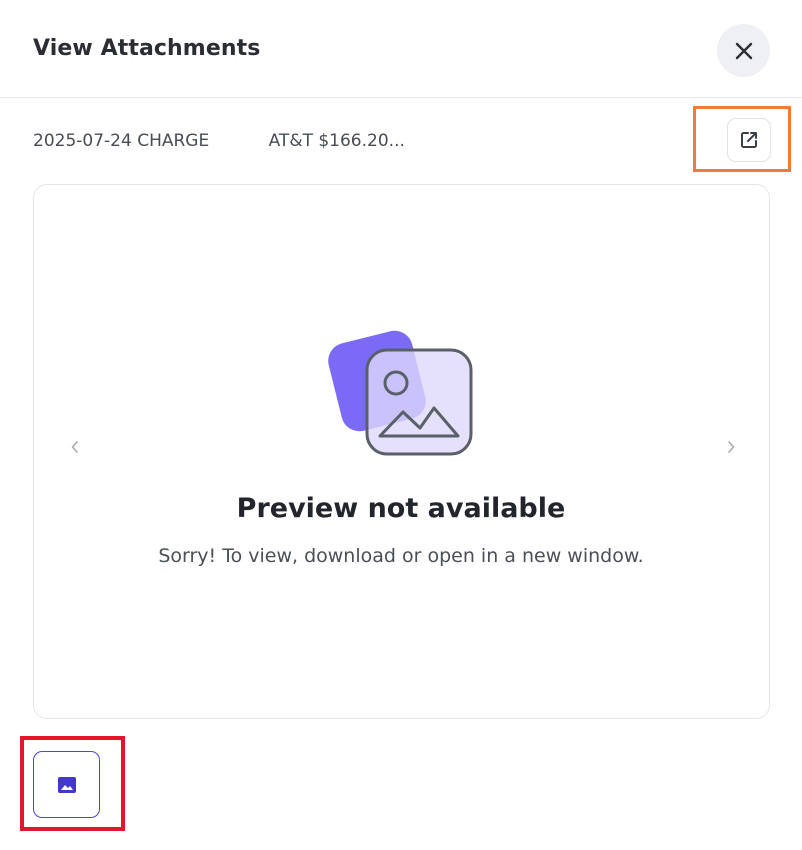  What do you see at coordinates (401, 49) in the screenshot?
I see `dialog-header: View Attachments` at bounding box center [401, 49].